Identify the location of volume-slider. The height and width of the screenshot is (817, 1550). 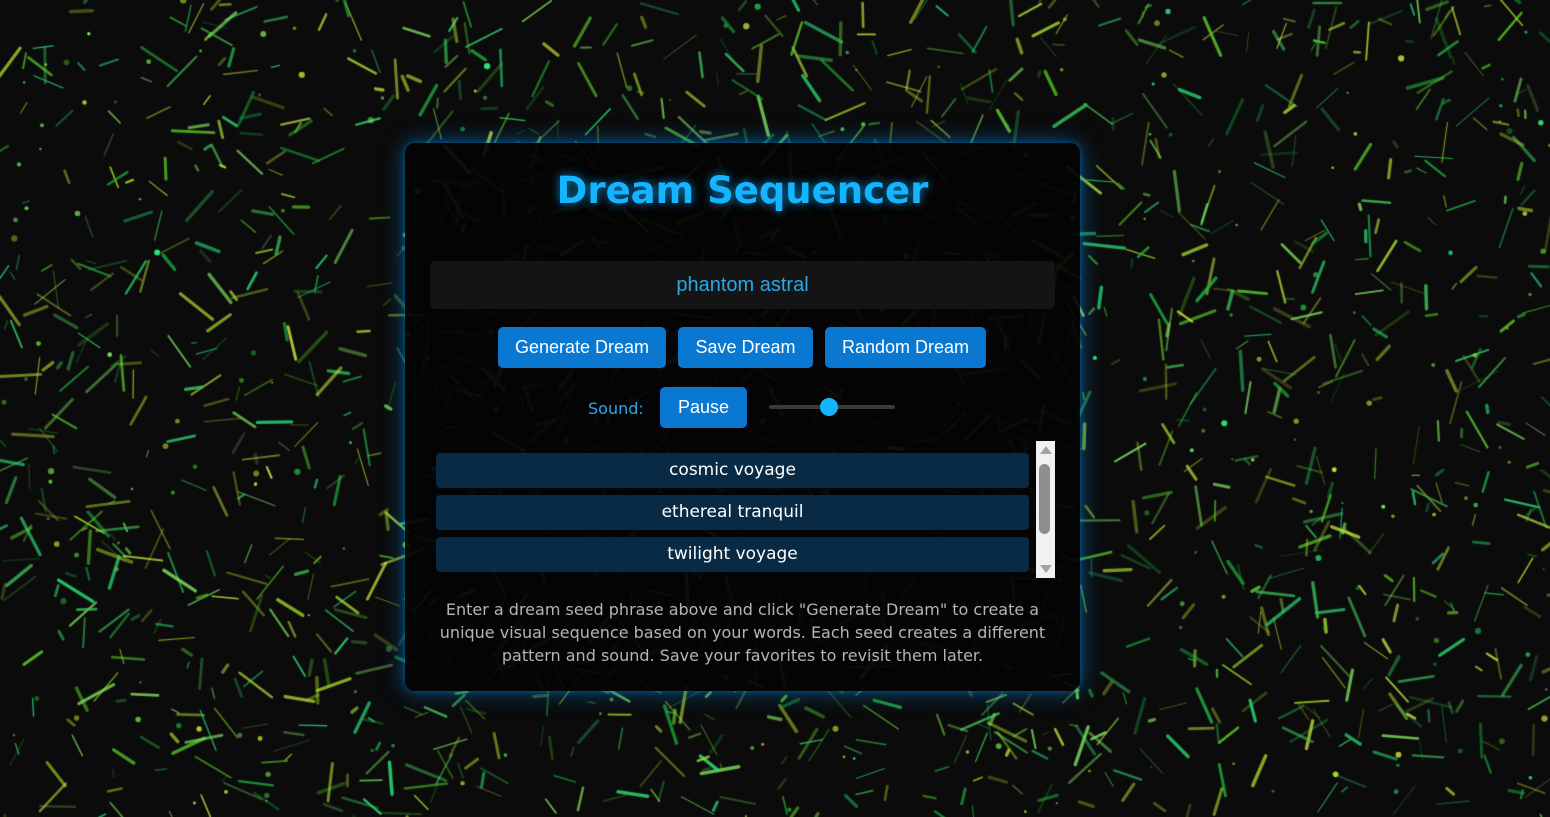
(832, 407).